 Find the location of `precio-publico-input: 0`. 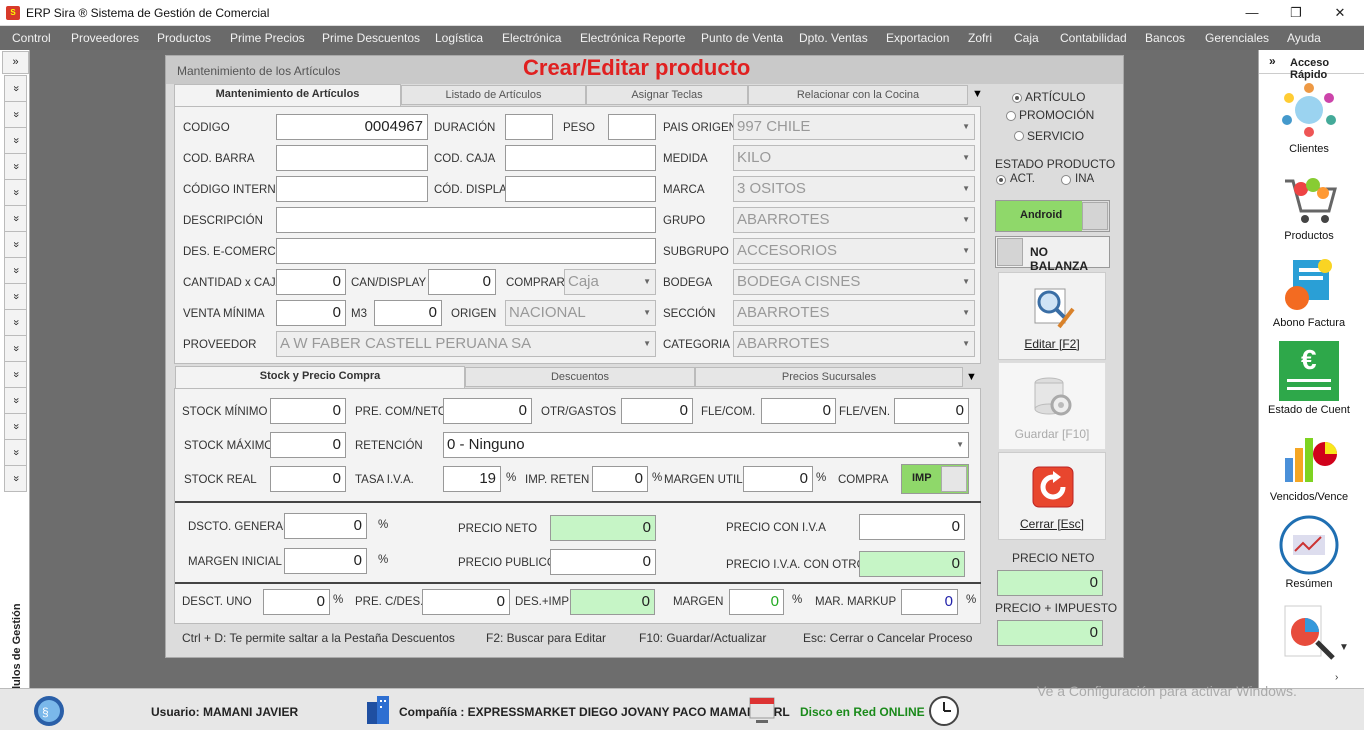

precio-publico-input: 0 is located at coordinates (603, 562).